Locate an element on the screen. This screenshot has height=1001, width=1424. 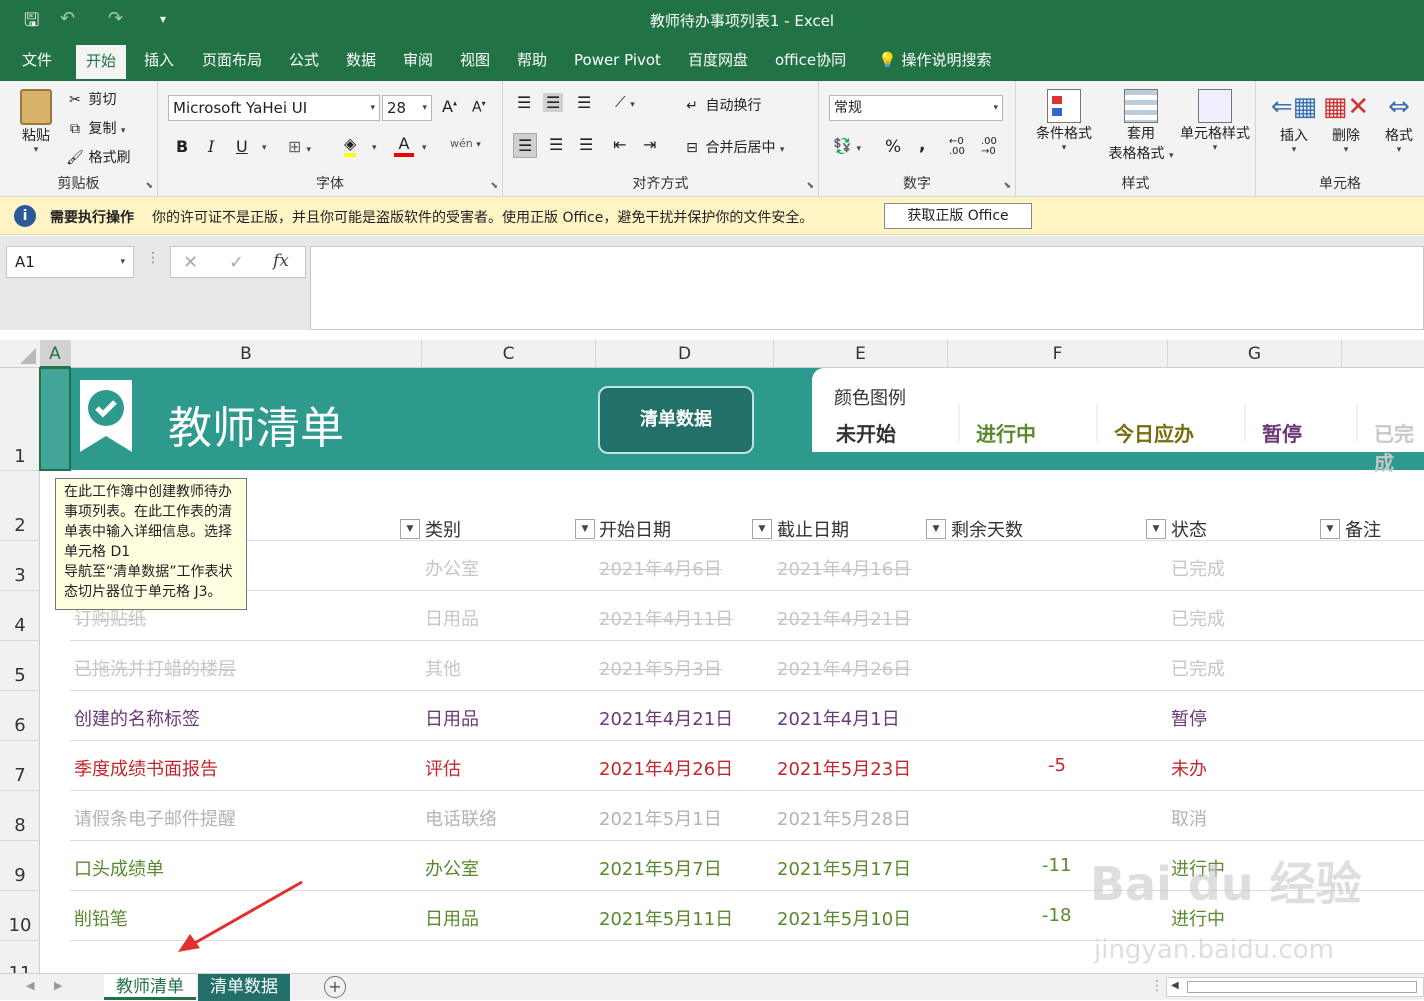
tab-help: 帮助 is located at coordinates (532, 60).